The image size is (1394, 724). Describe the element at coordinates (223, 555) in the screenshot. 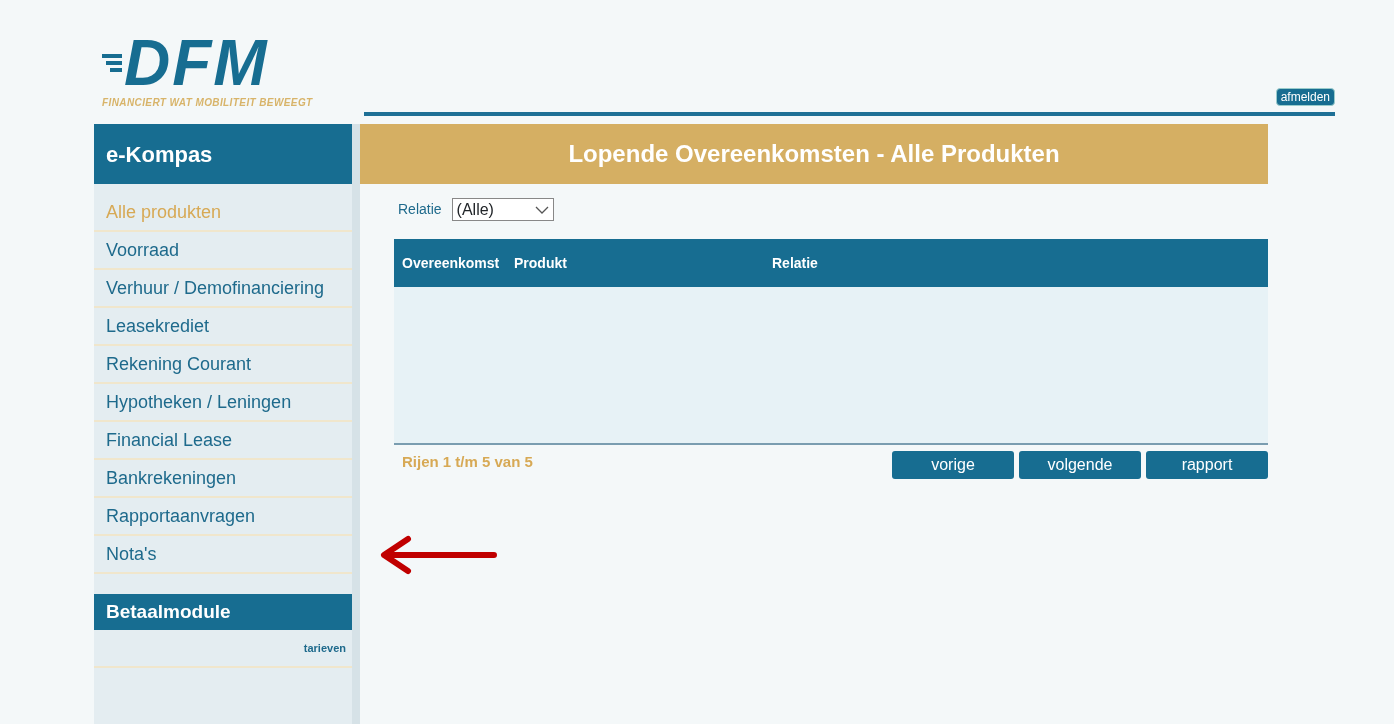

I see `menu-item: Nota's` at that location.